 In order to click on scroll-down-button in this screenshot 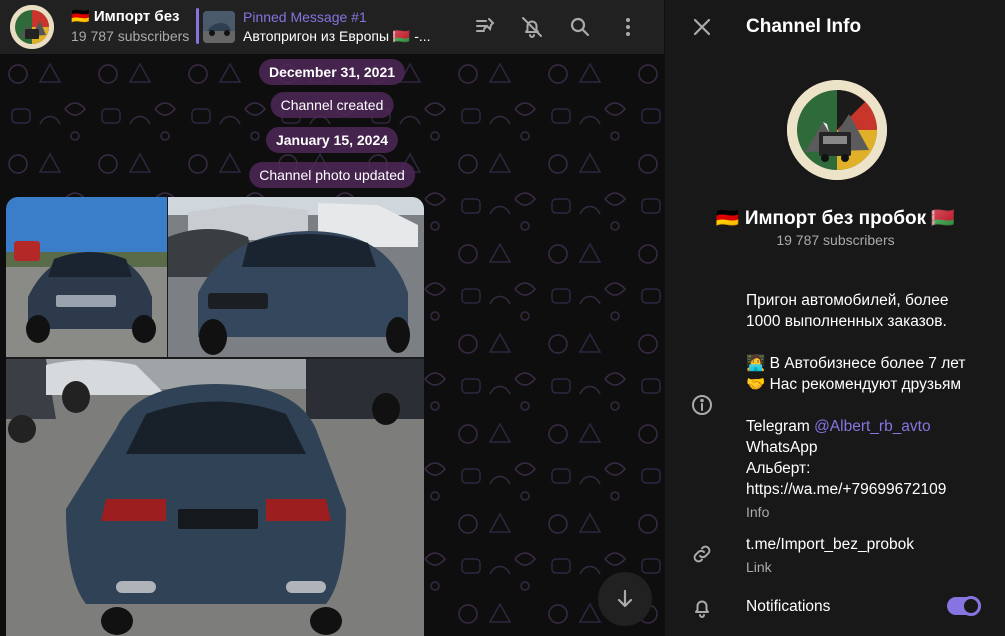, I will do `click(625, 599)`.